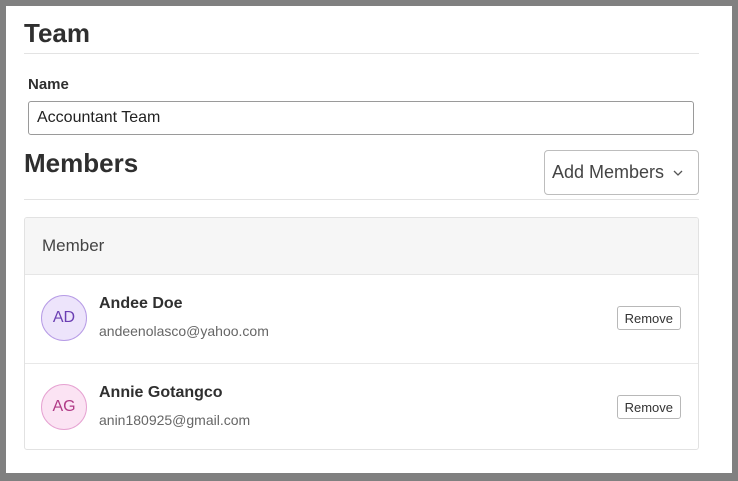  I want to click on member-email: andeenolasco@yahoo.com, so click(184, 331).